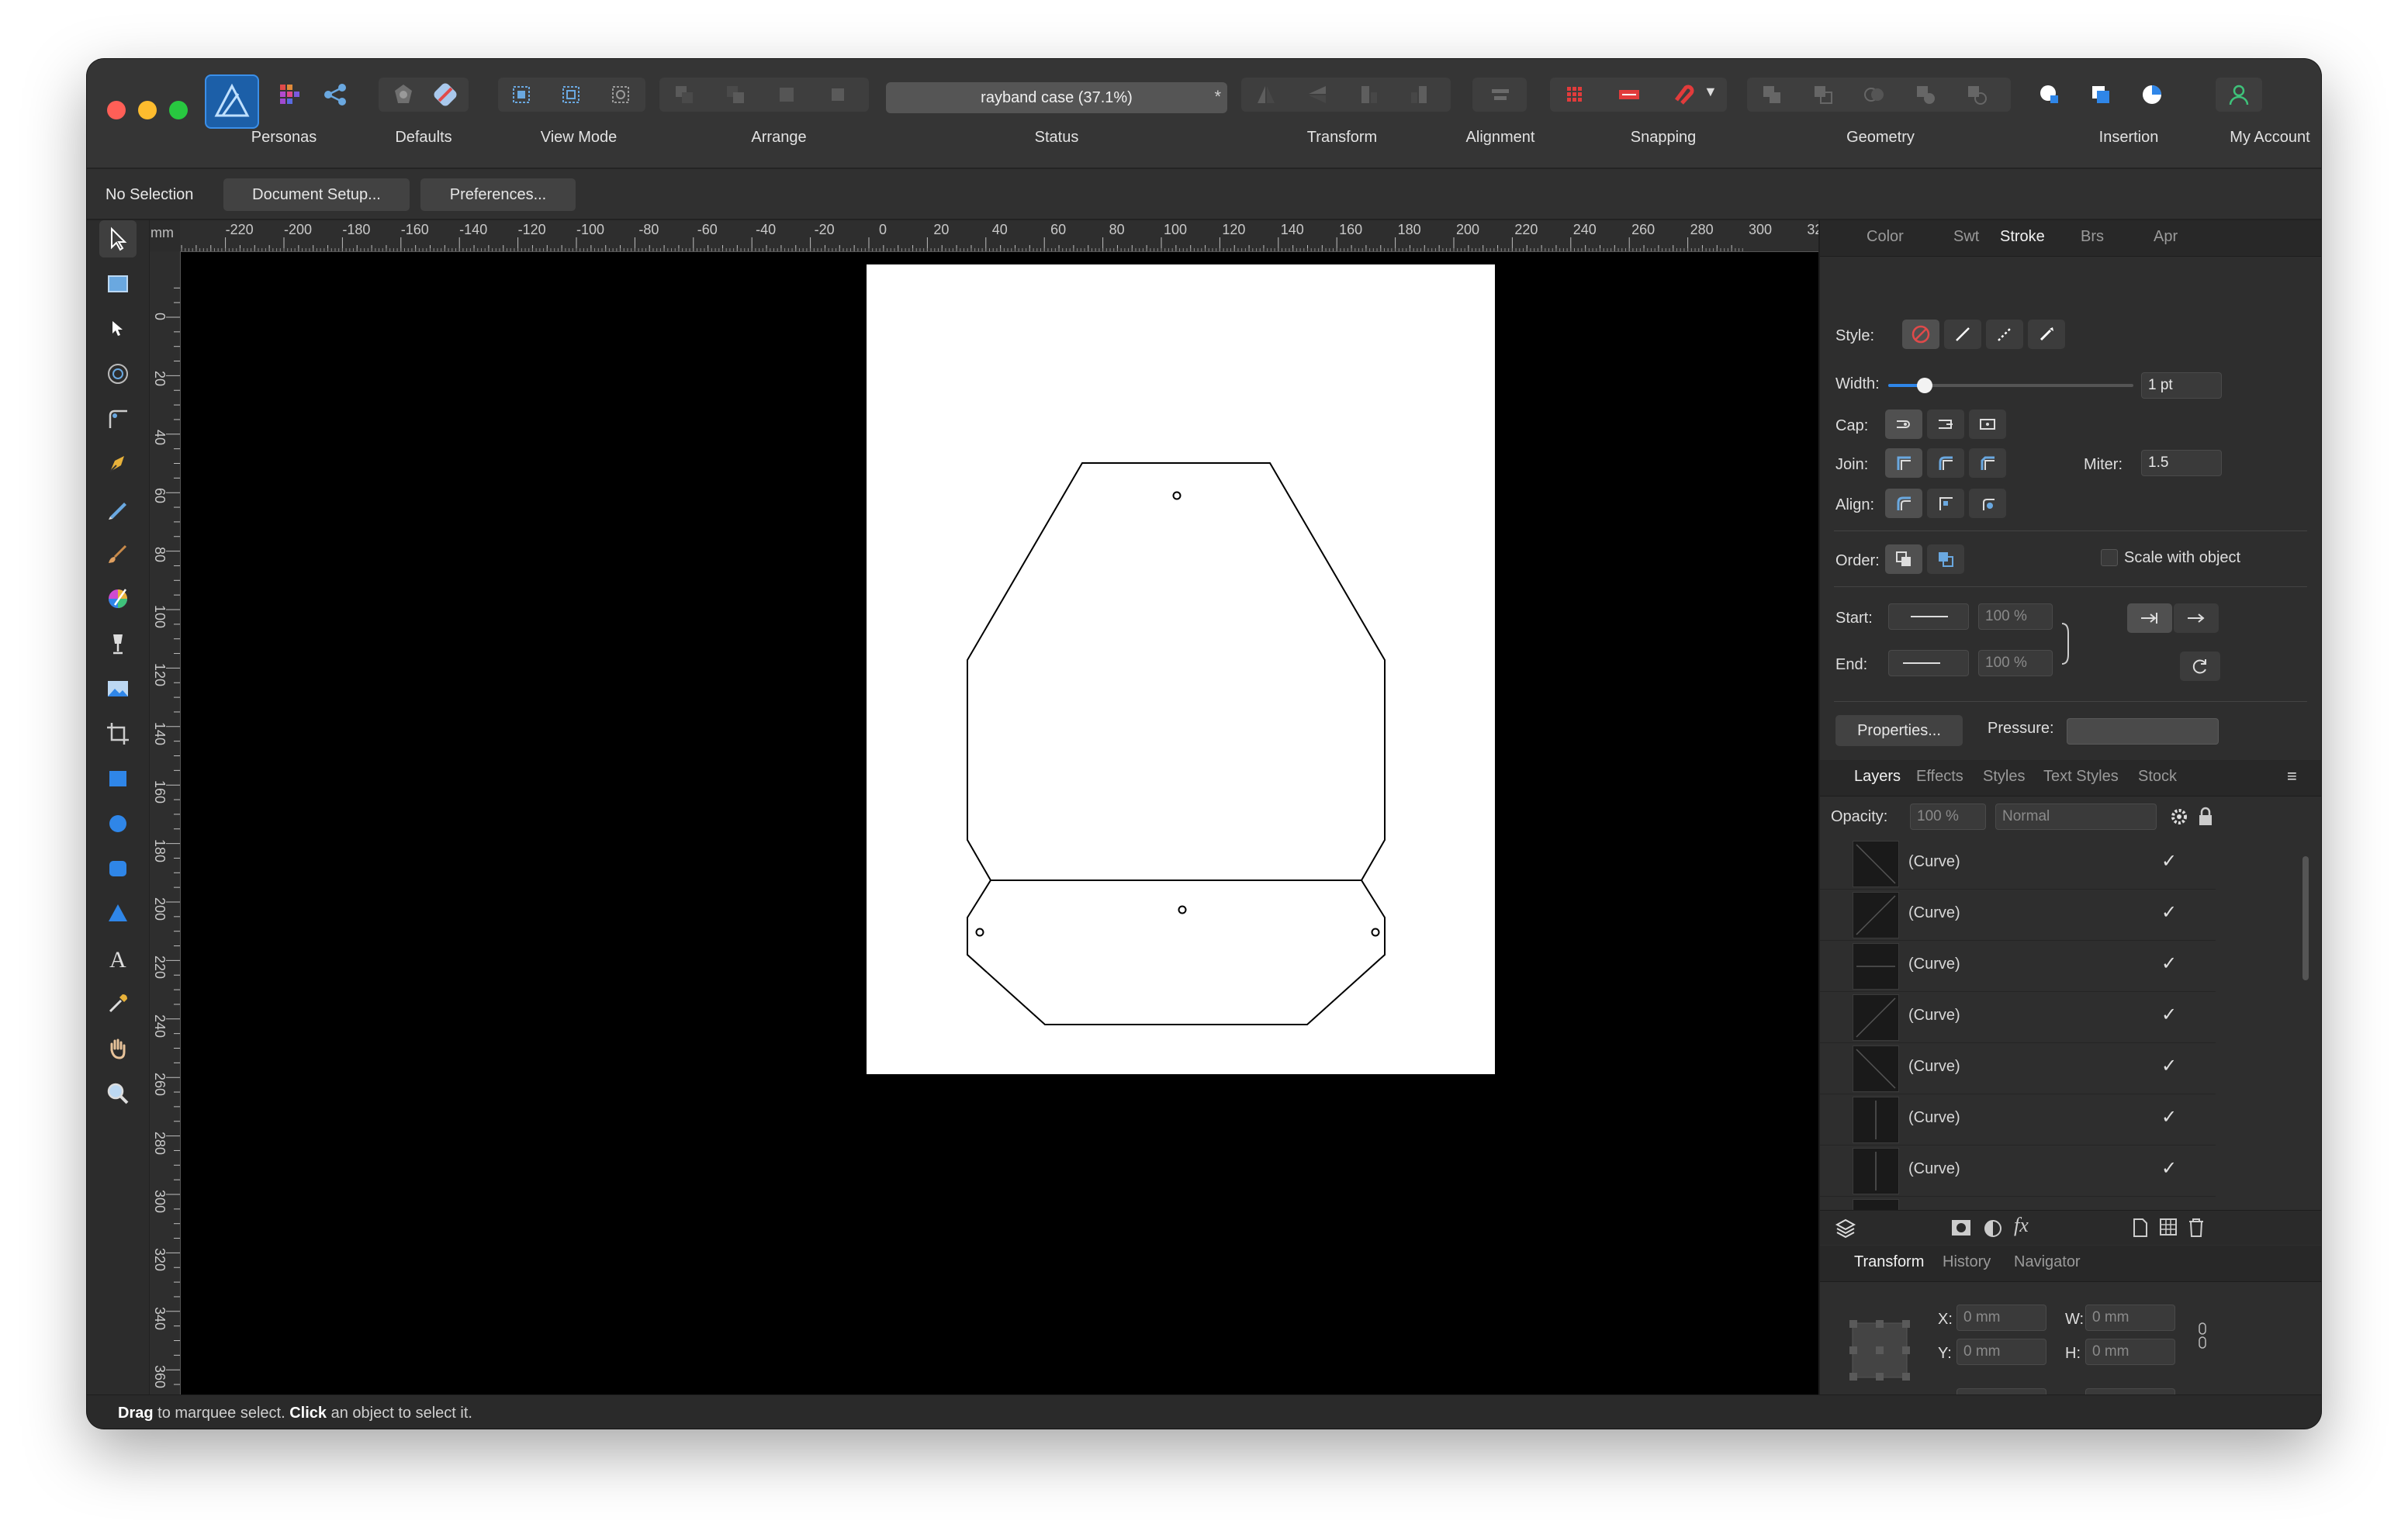 The width and height of the screenshot is (2408, 1531). I want to click on link-bracket-icon, so click(2066, 643).